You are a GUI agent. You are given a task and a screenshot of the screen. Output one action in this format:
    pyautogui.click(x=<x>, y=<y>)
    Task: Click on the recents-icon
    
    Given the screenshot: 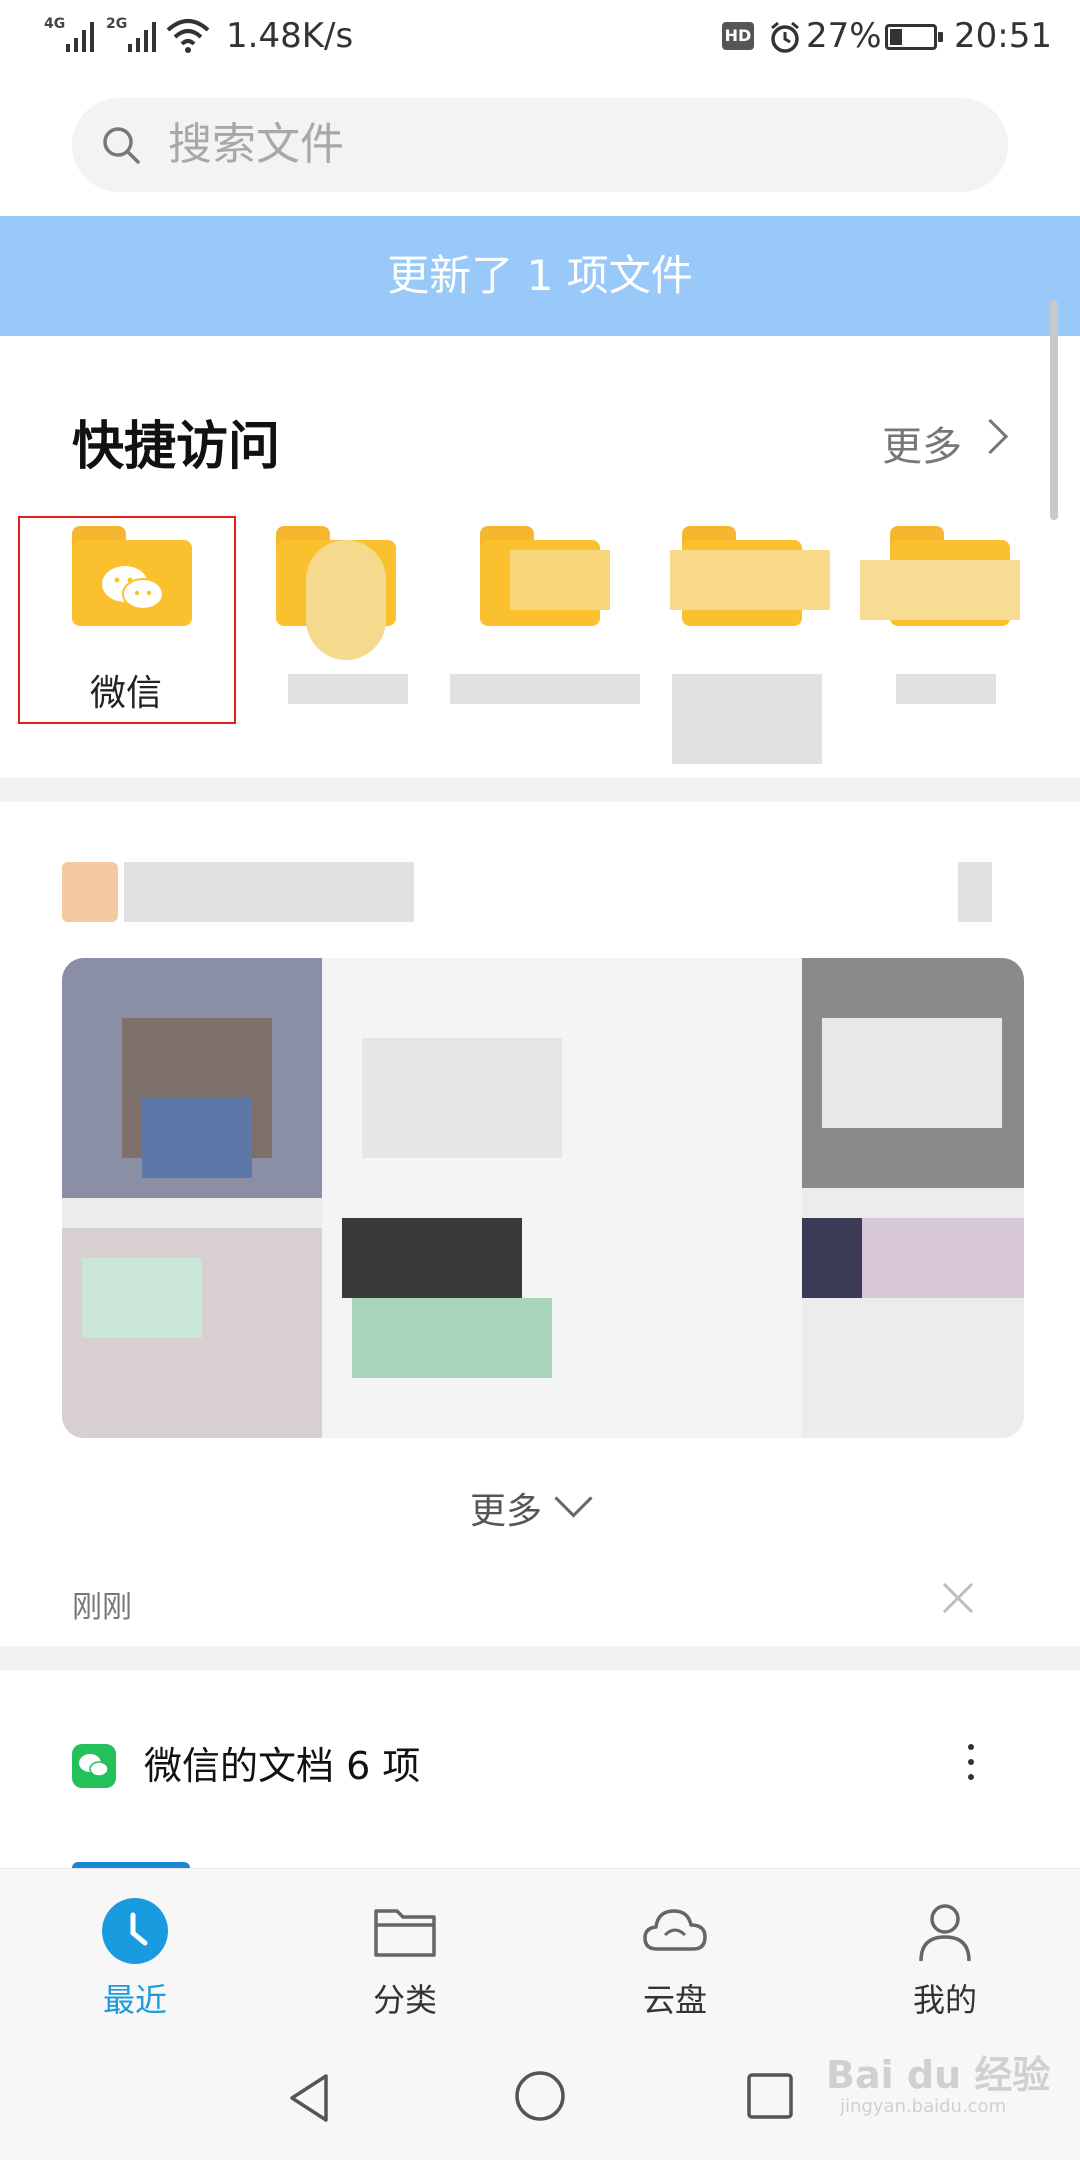 What is the action you would take?
    pyautogui.click(x=770, y=2096)
    